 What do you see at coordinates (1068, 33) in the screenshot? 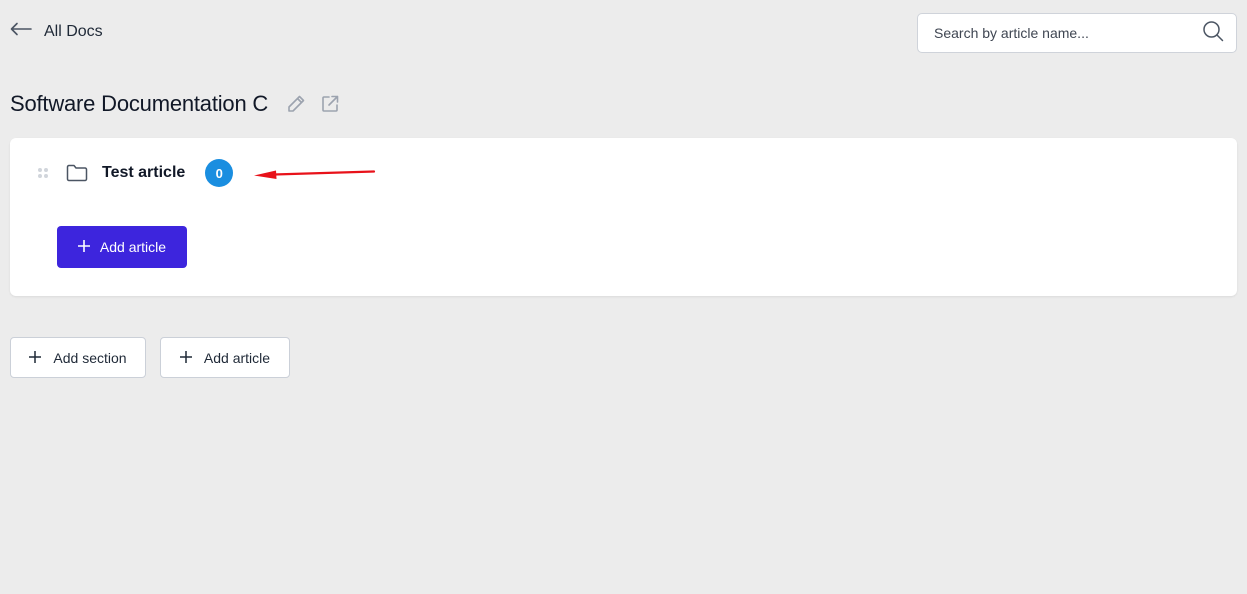
I see `search-input` at bounding box center [1068, 33].